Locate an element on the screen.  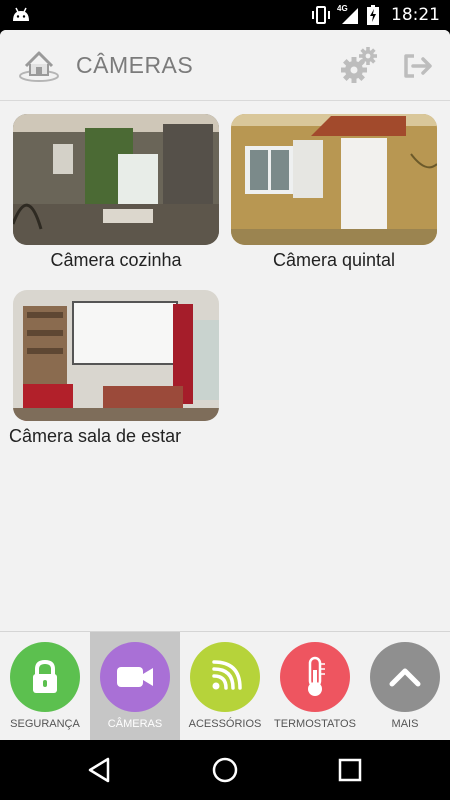
wireless-icon is located at coordinates (225, 677).